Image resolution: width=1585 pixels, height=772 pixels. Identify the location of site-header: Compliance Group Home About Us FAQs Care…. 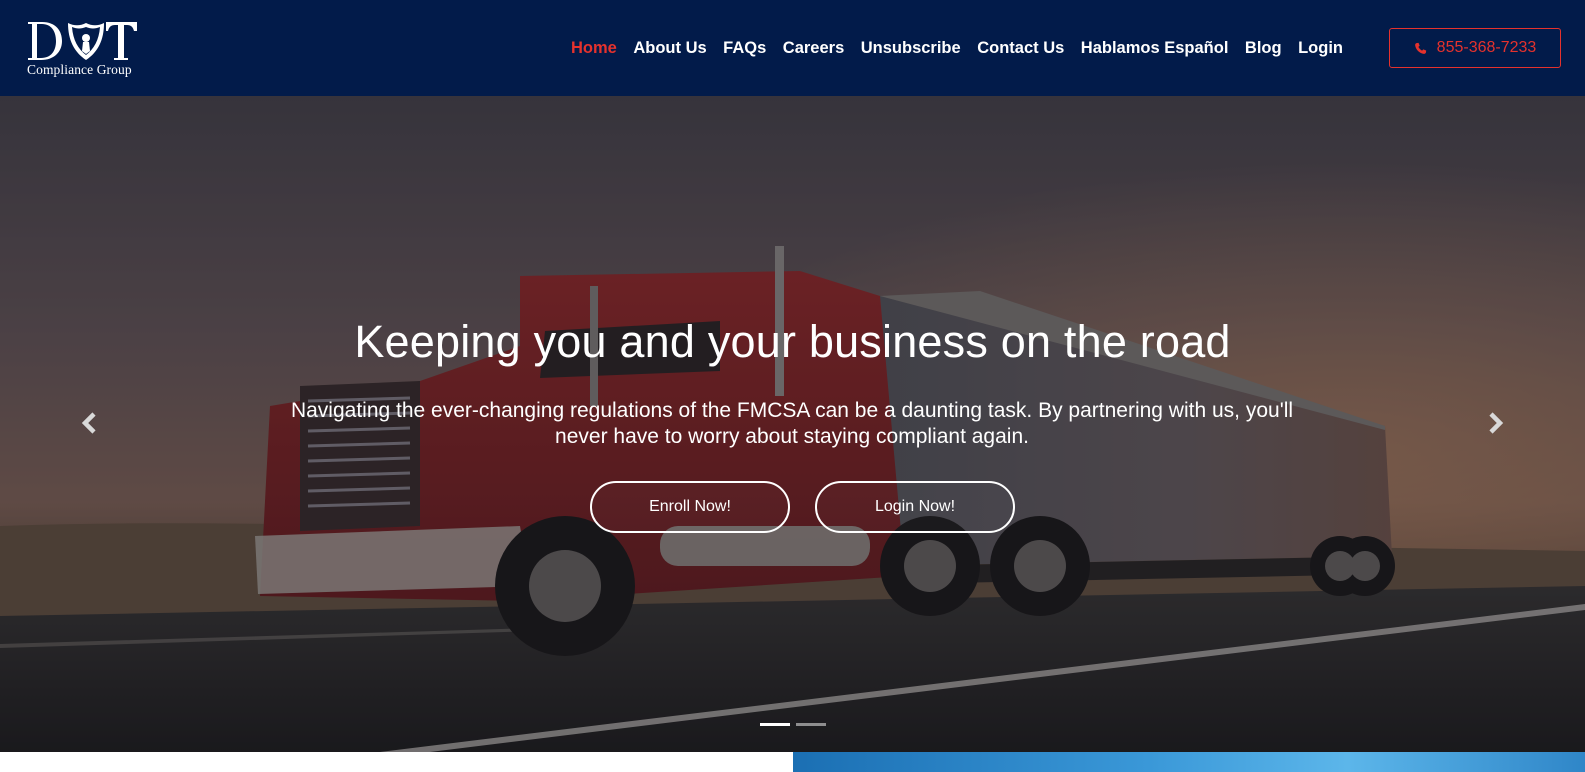
(792, 48).